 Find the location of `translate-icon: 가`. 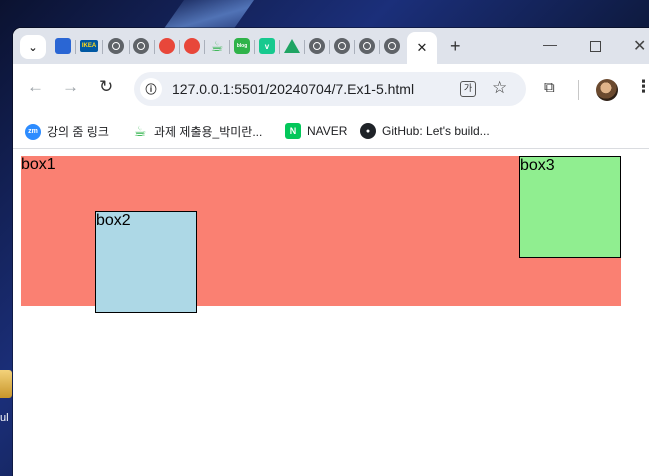

translate-icon: 가 is located at coordinates (468, 89).